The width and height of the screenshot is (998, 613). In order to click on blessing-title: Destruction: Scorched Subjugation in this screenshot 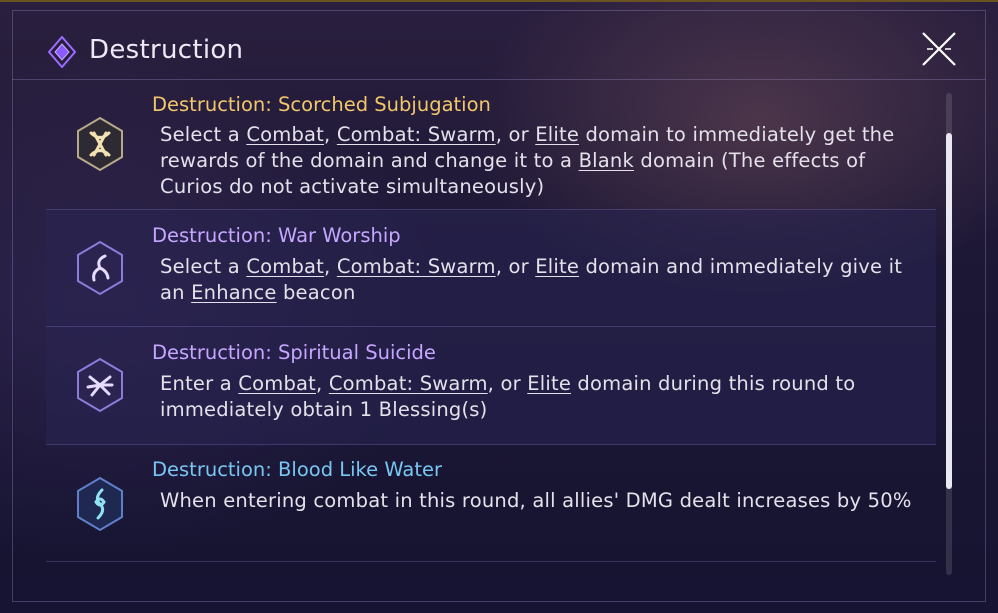, I will do `click(321, 104)`.